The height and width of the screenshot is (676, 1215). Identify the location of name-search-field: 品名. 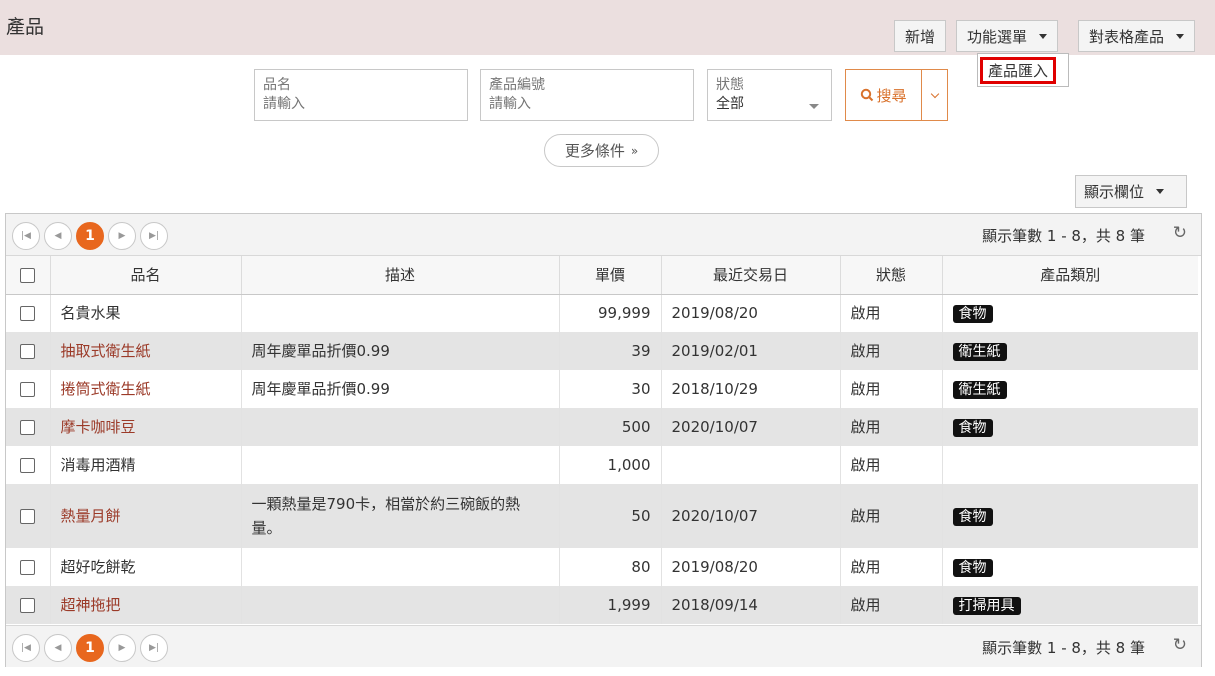
(361, 95).